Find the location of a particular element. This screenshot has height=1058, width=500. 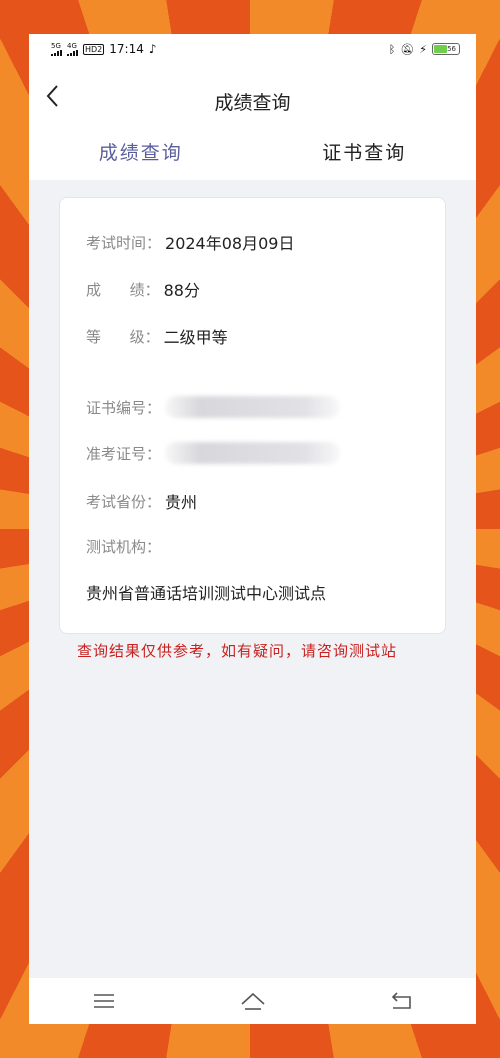

score-row: 成 绩： 88分 is located at coordinates (143, 289).